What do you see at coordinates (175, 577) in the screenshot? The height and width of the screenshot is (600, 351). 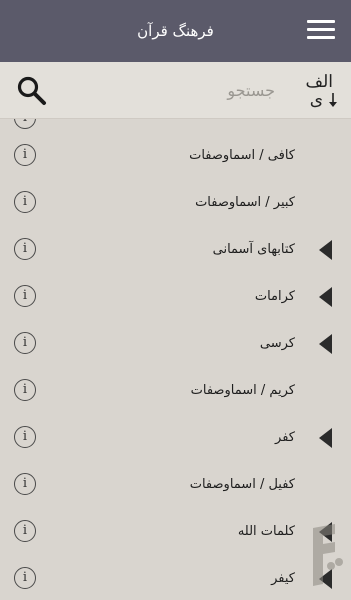 I see `list-item: i کیفر` at bounding box center [175, 577].